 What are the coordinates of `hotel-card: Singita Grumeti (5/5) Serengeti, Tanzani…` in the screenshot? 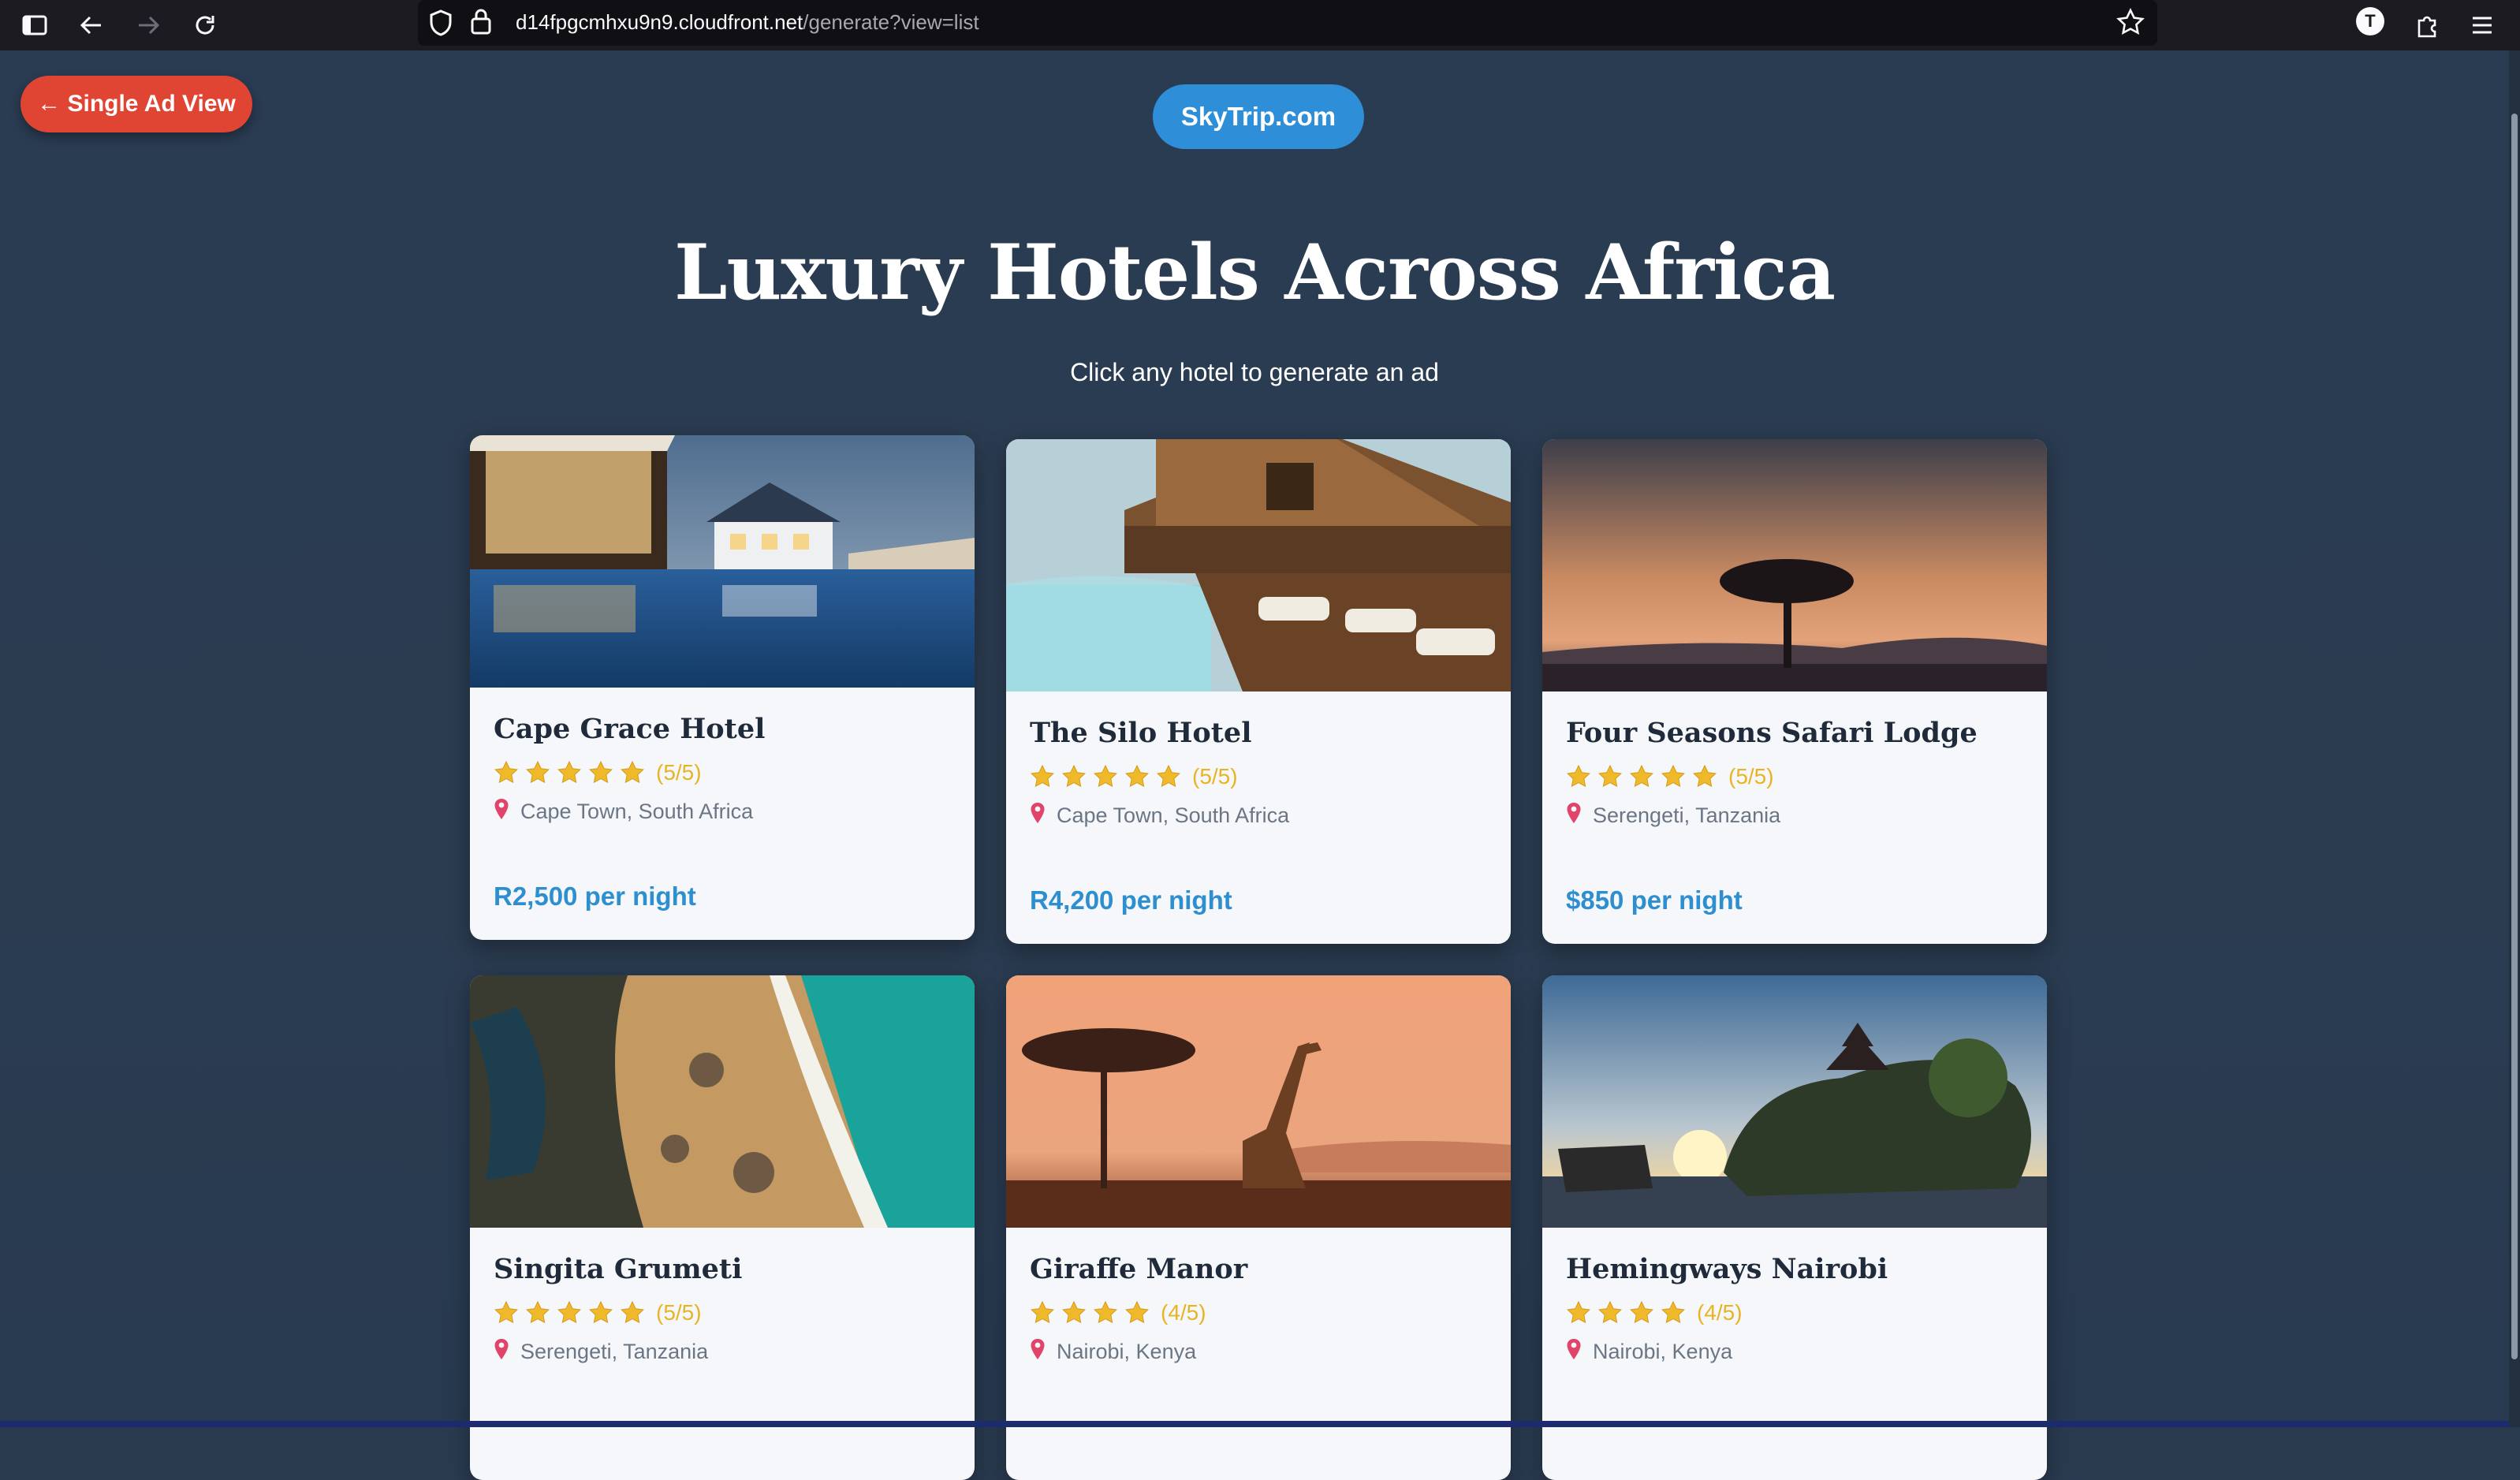 It's located at (722, 1228).